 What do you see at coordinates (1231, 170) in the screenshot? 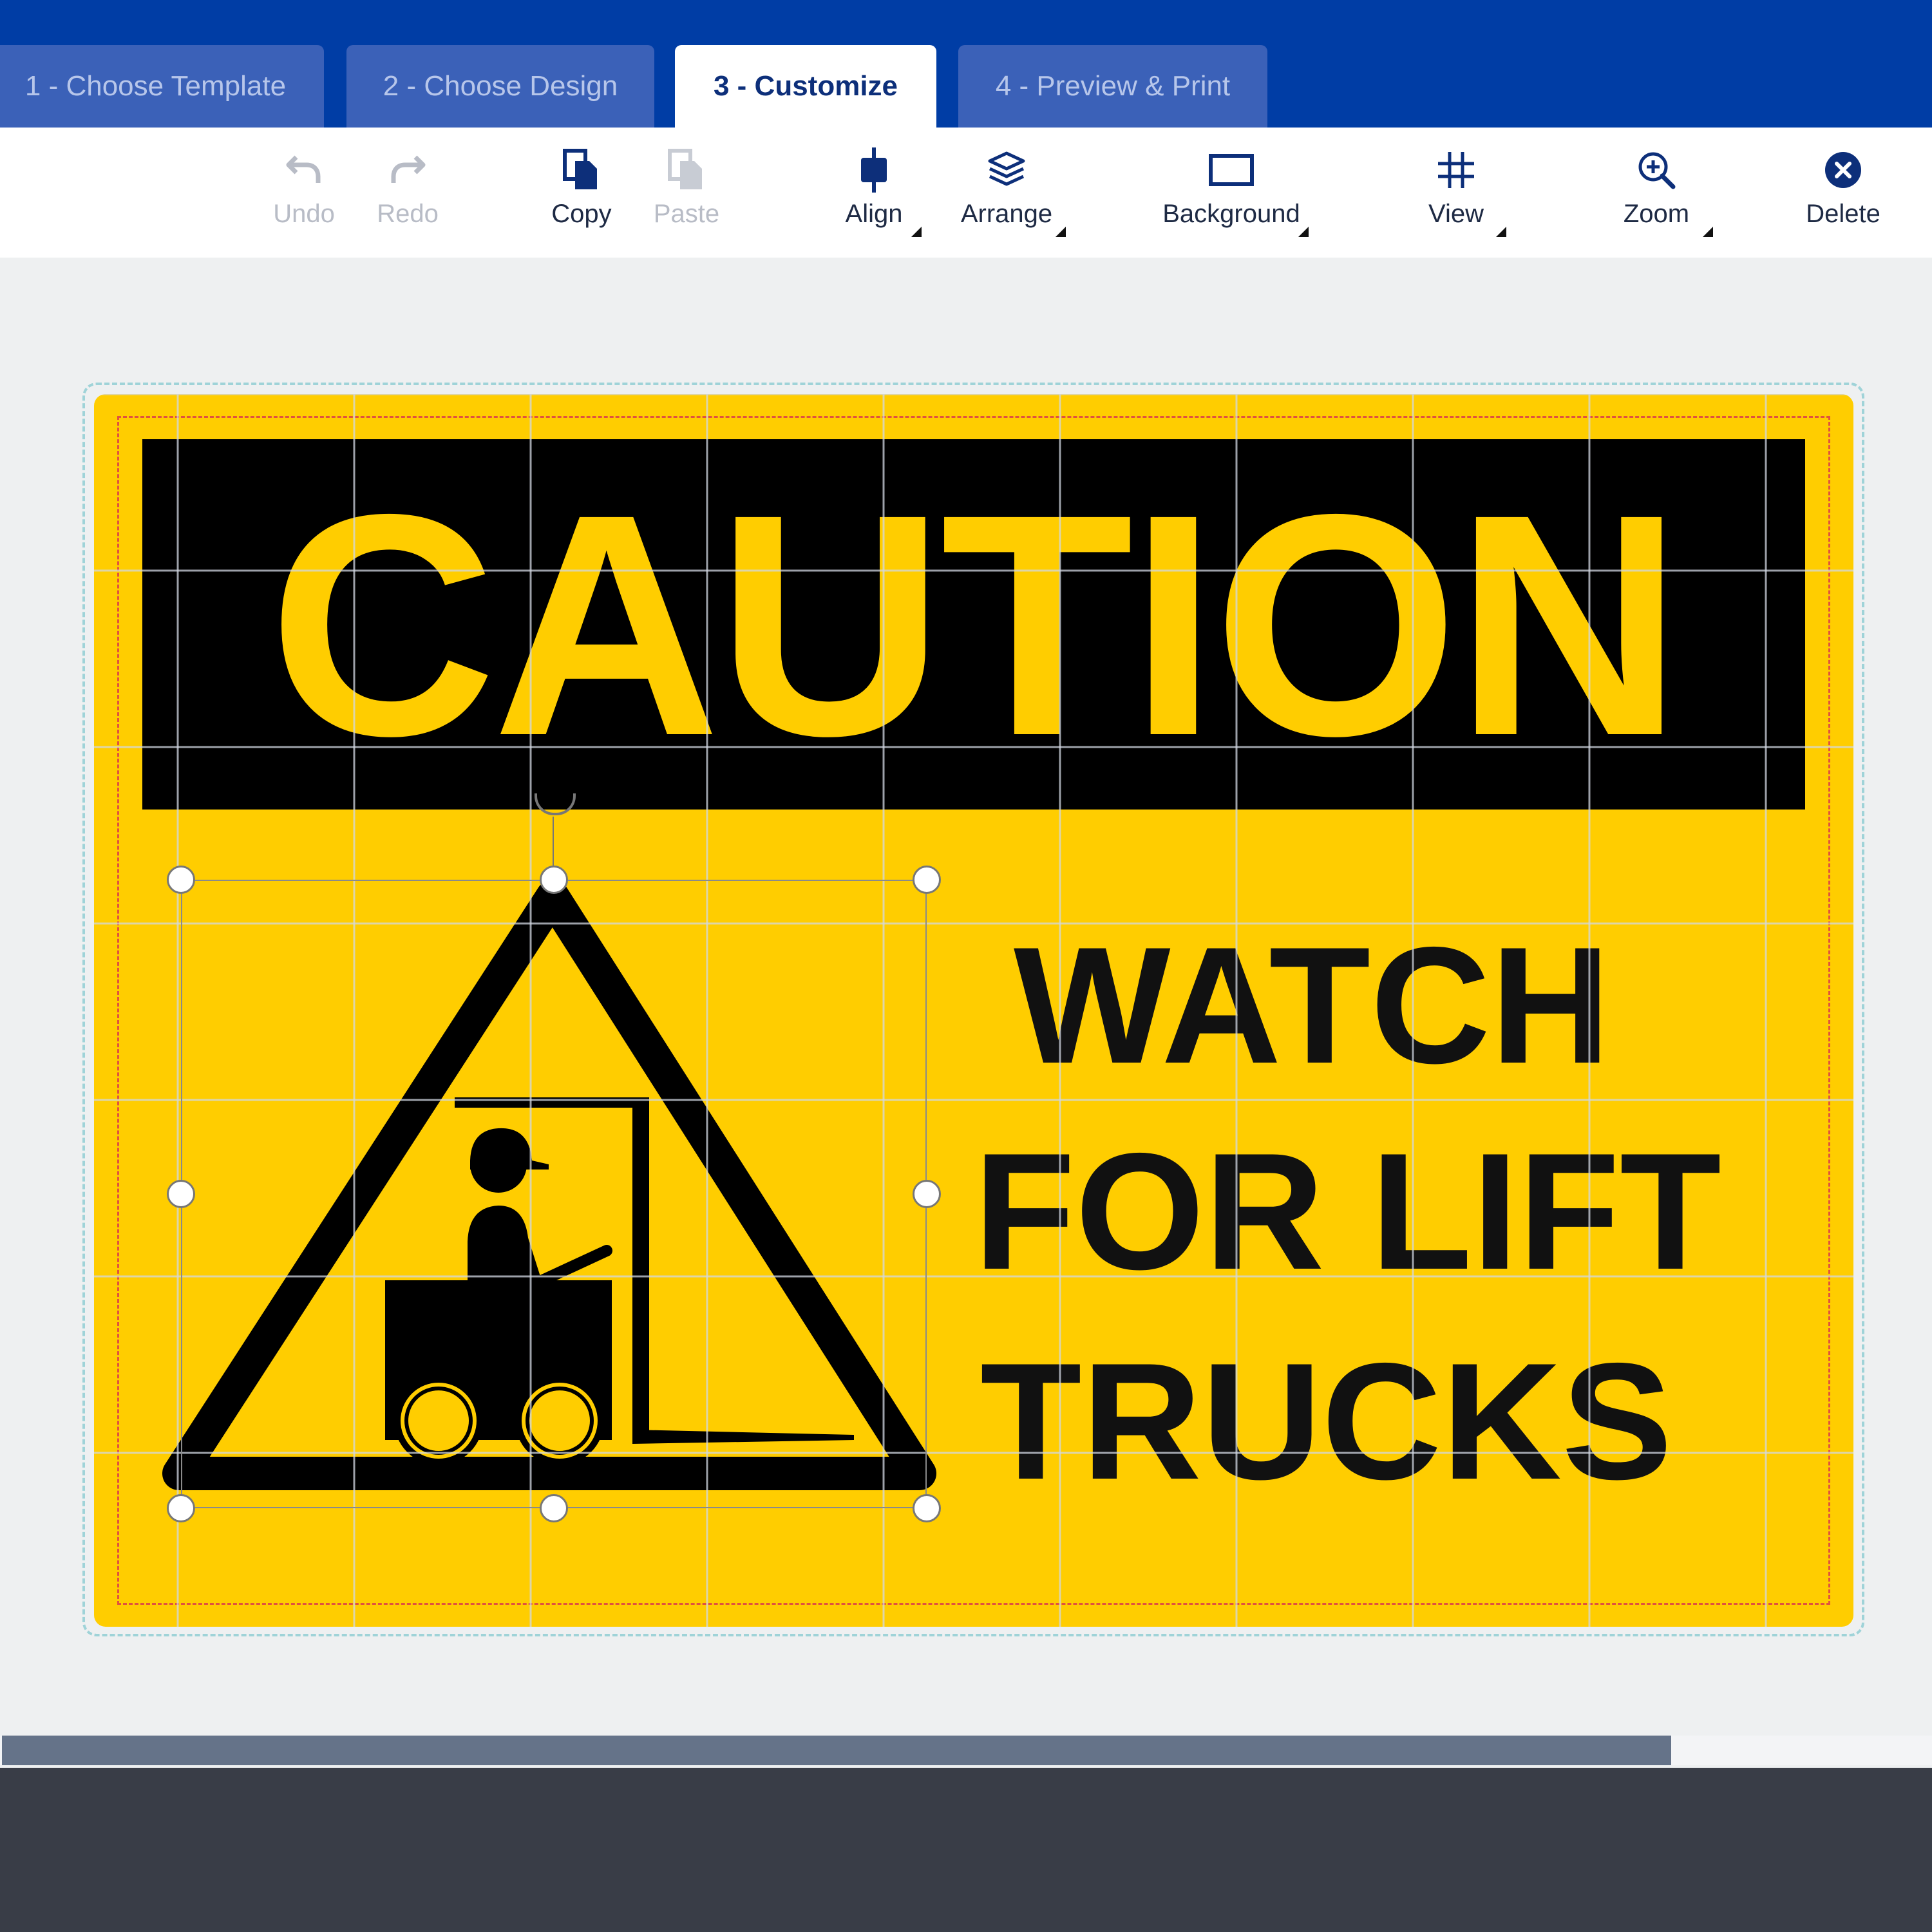
I see `rectangle-icon` at bounding box center [1231, 170].